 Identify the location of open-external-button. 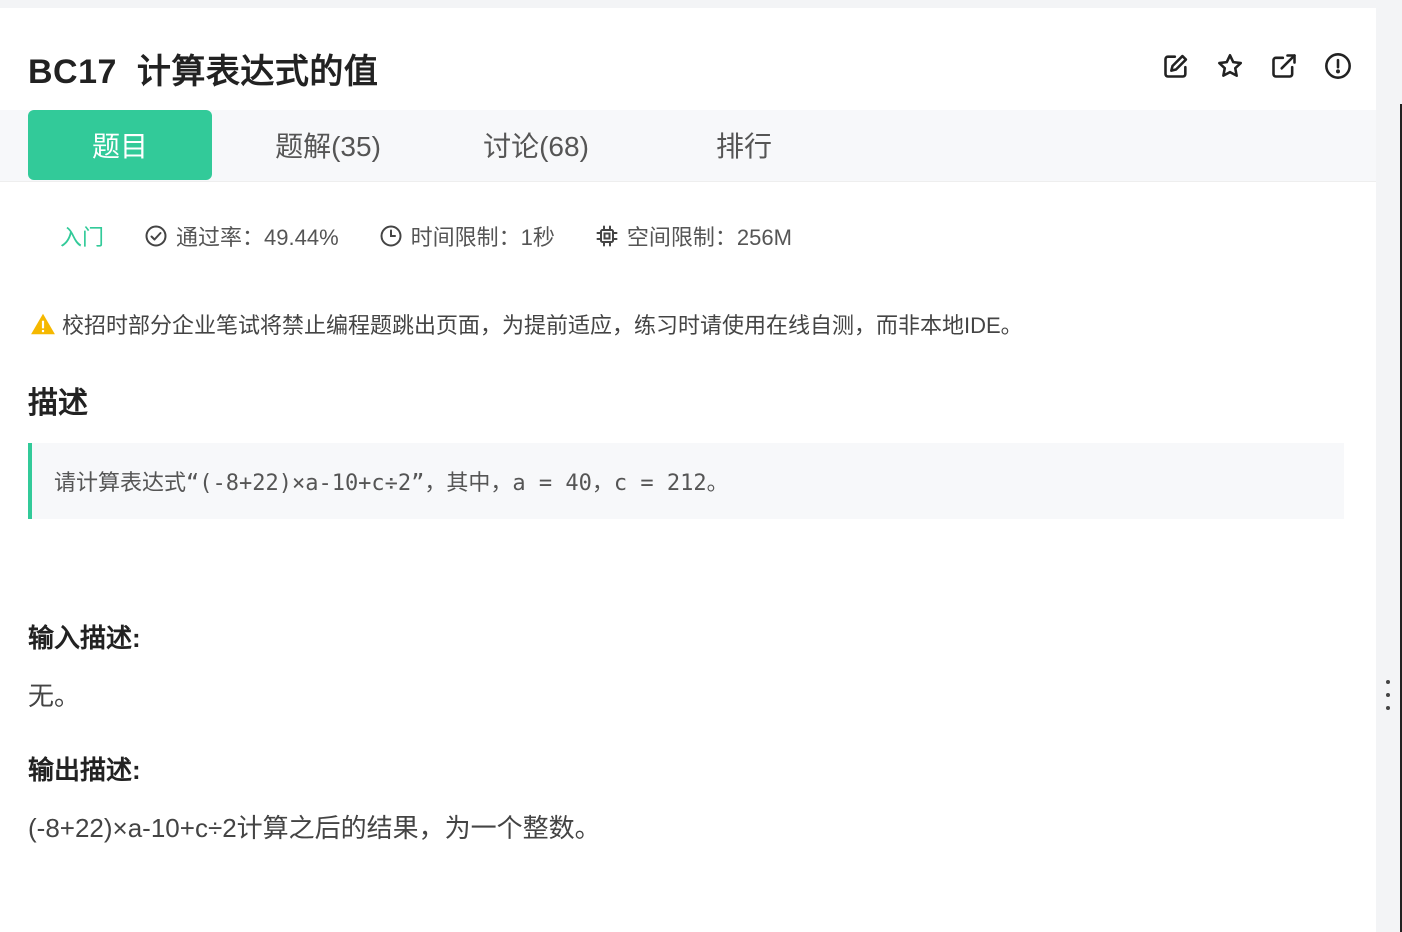
(1284, 66).